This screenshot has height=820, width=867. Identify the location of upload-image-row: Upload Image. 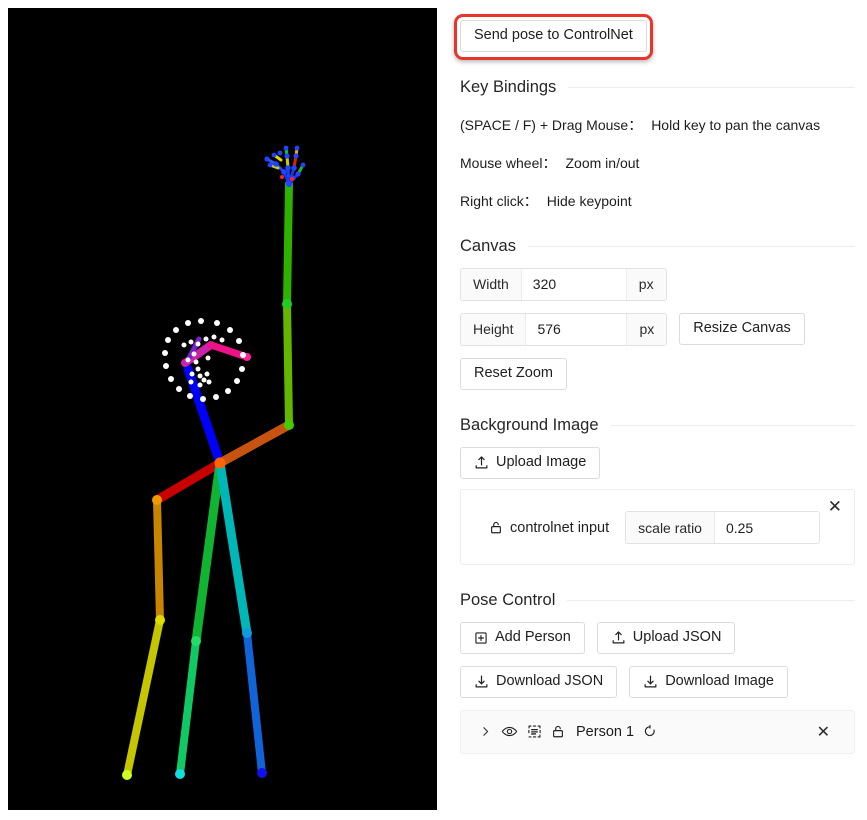
(657, 462).